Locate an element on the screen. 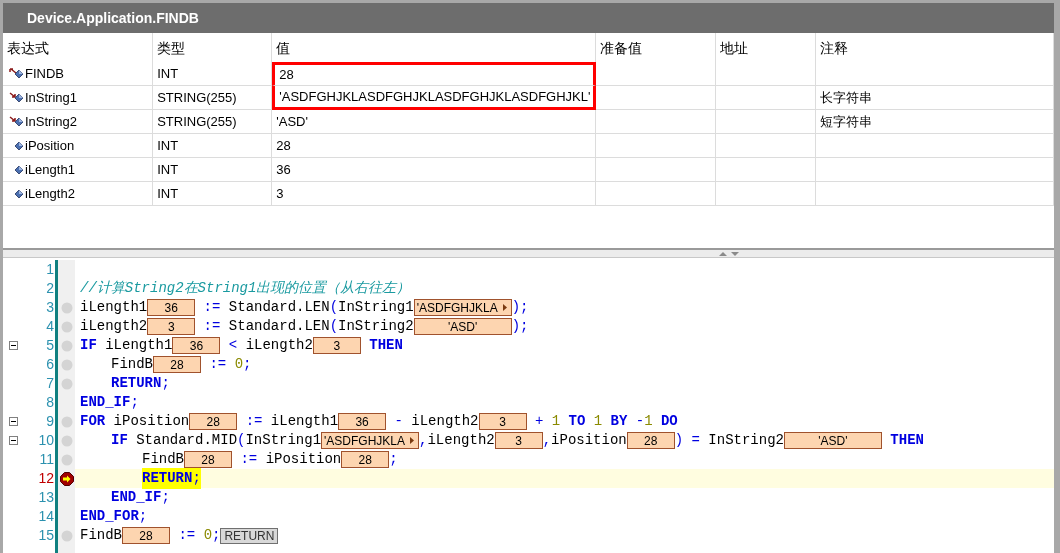 This screenshot has width=1060, height=553. column-header: 准备值 is located at coordinates (620, 48).